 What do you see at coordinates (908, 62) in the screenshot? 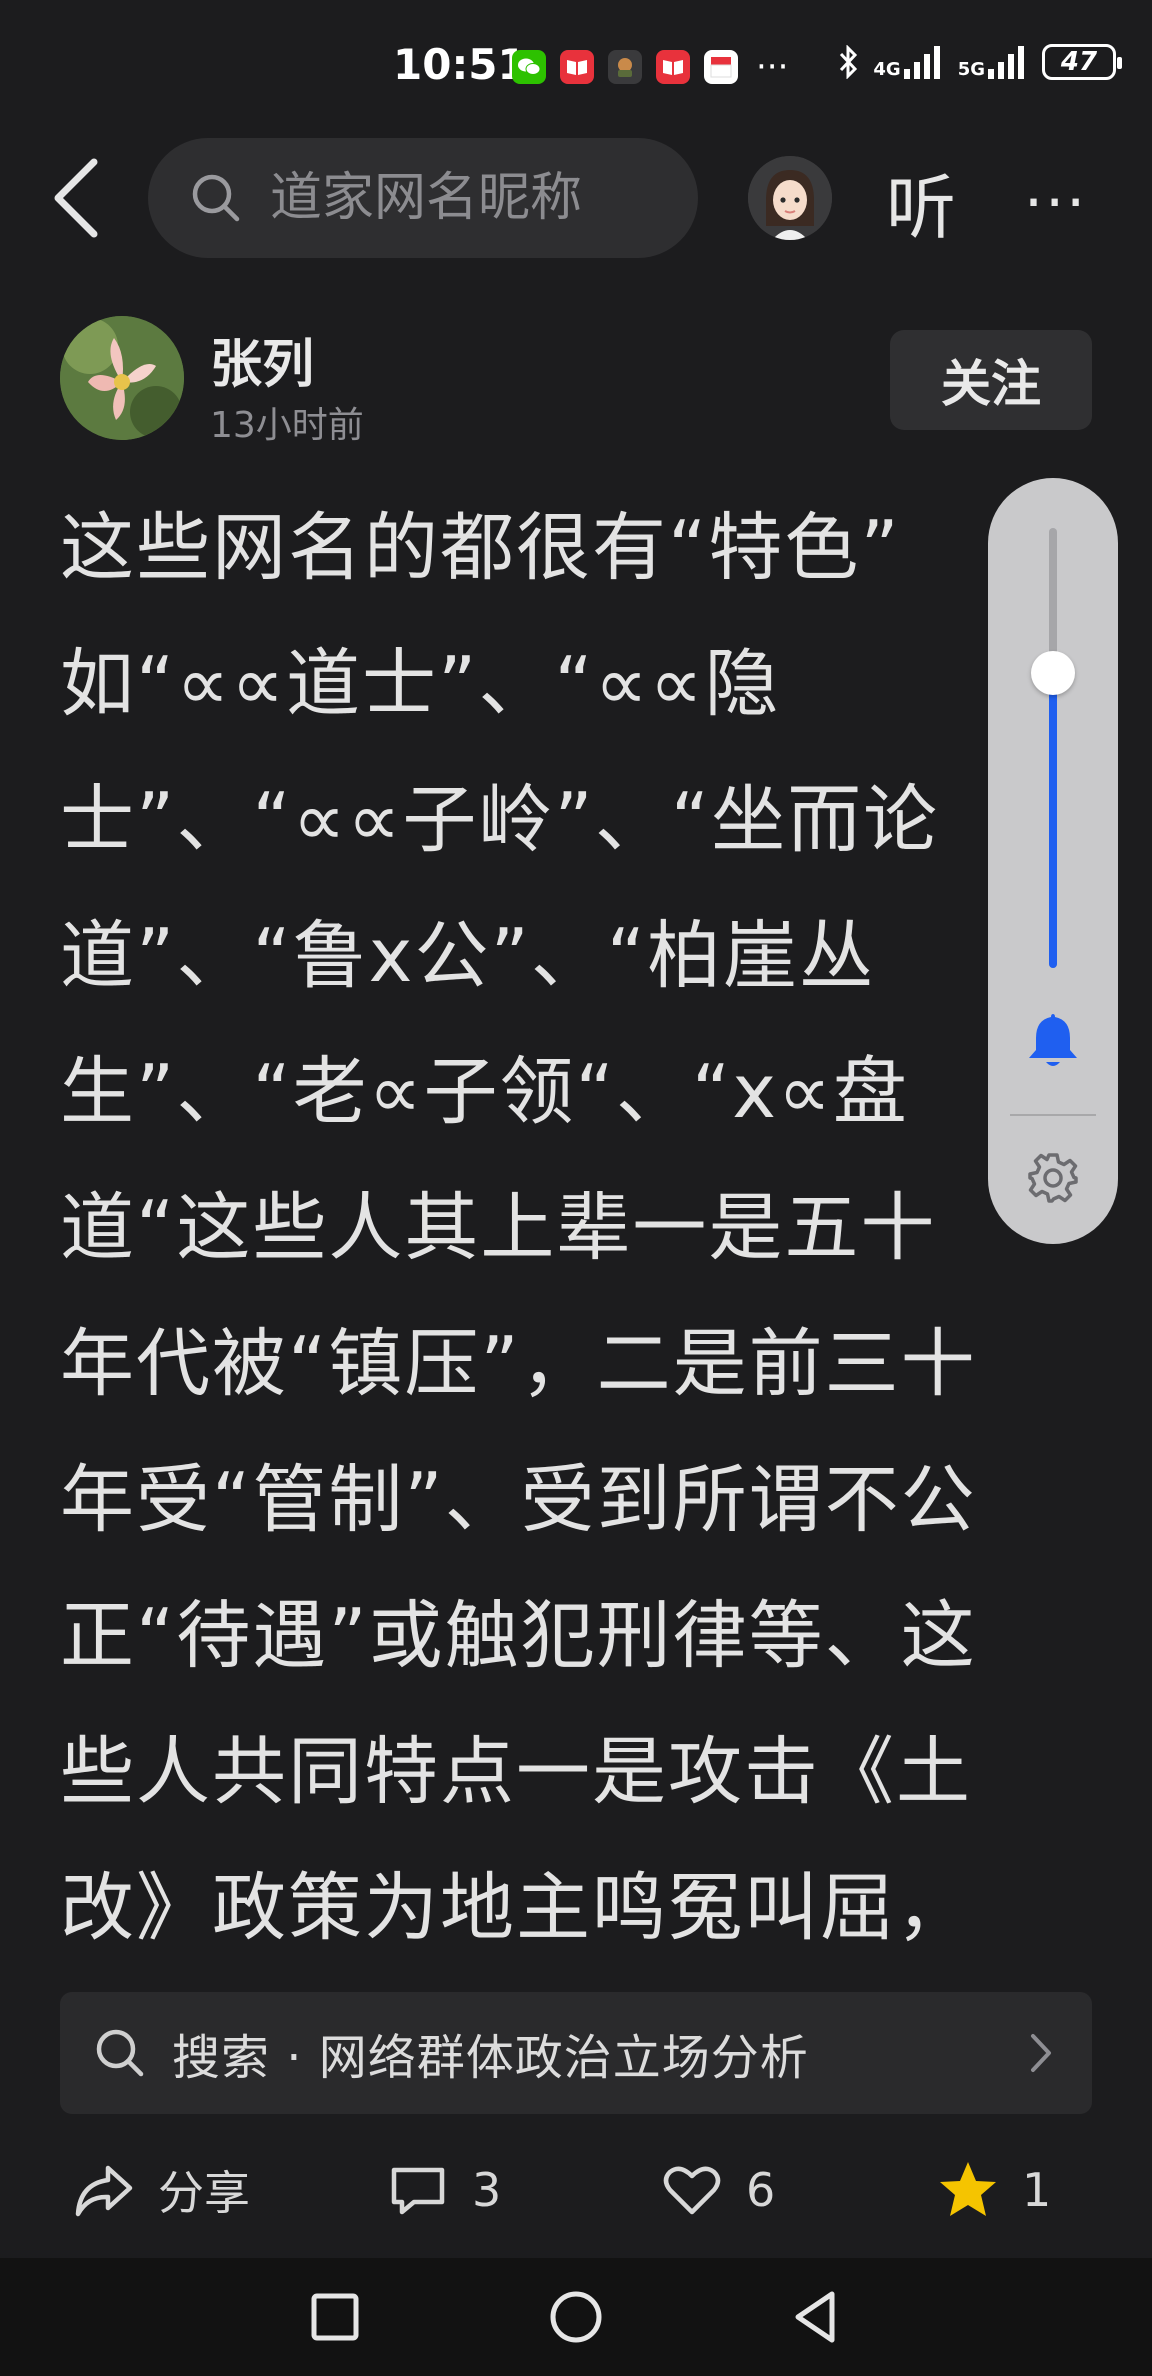
I see `signal-4g-icon: 4G` at bounding box center [908, 62].